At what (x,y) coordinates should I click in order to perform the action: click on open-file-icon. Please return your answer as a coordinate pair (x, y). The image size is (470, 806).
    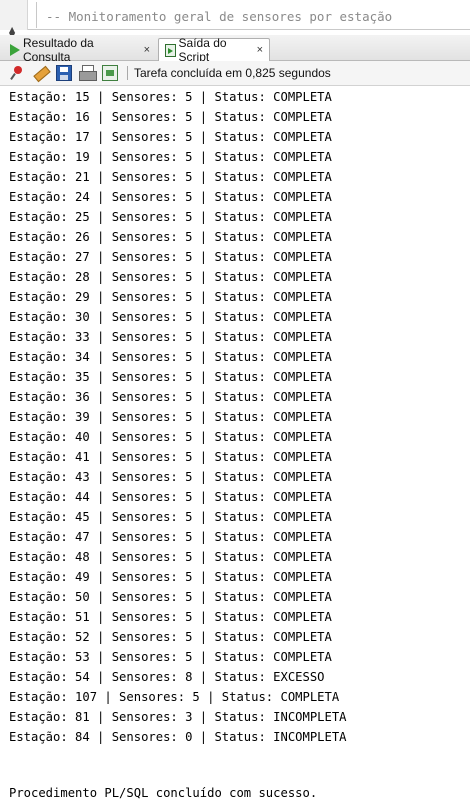
    Looking at the image, I should click on (110, 73).